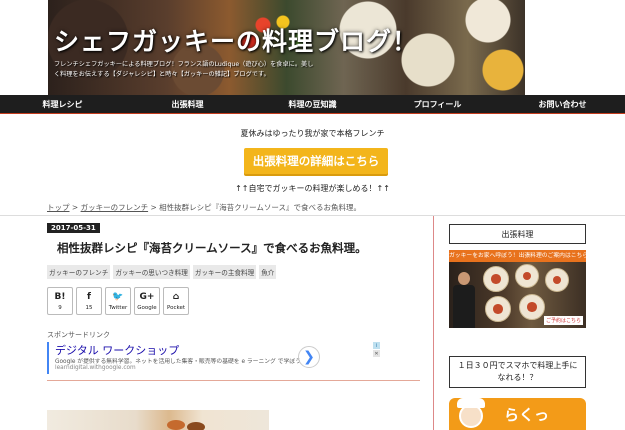 The height and width of the screenshot is (430, 625). I want to click on tag-link: 魚介, so click(268, 272).